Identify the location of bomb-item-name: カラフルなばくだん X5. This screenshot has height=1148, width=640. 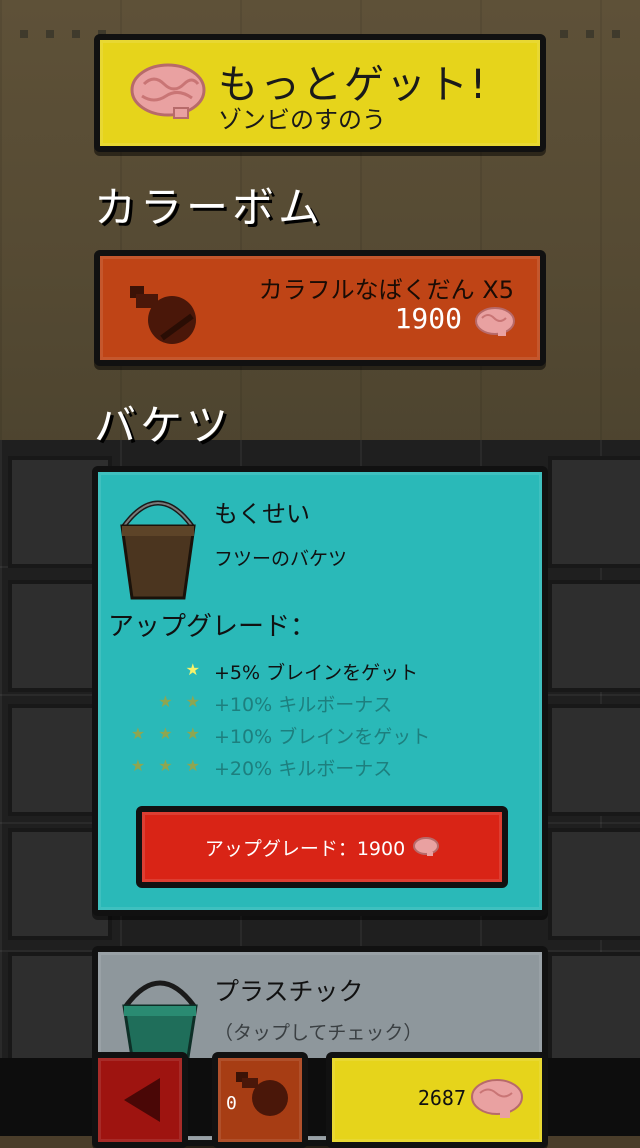
(386, 290).